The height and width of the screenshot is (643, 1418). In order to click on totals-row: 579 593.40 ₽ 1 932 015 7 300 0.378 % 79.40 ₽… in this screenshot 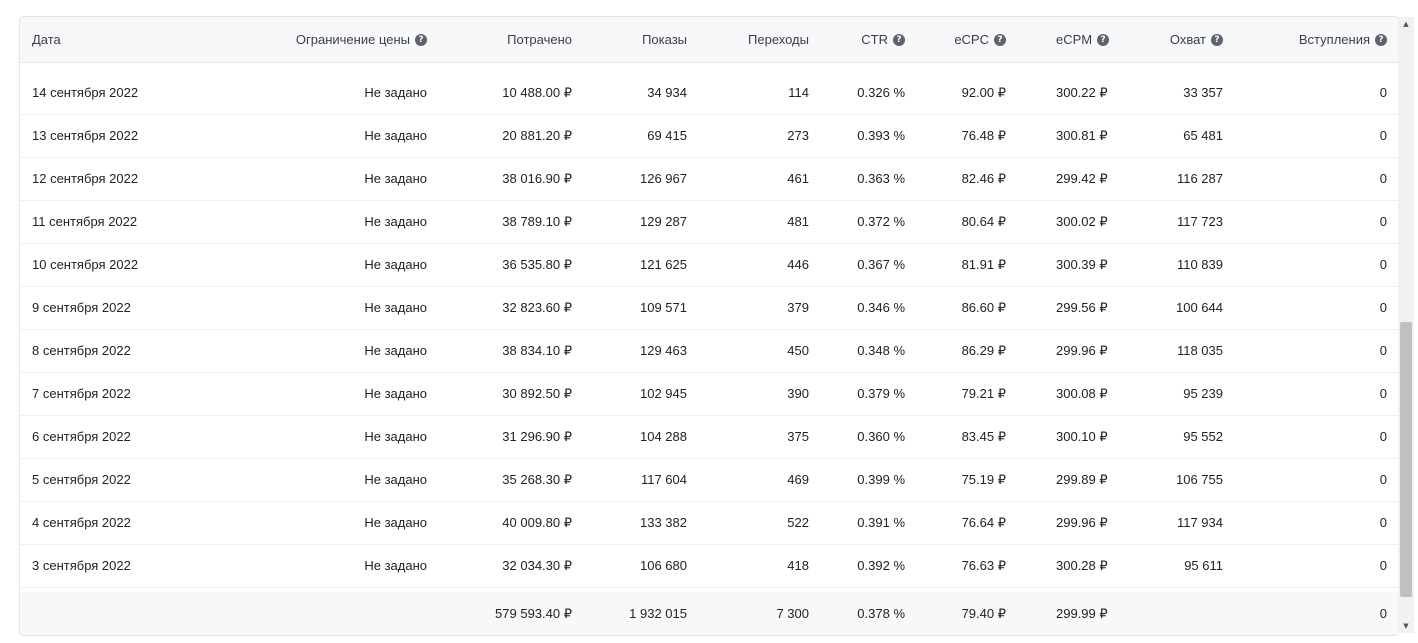, I will do `click(709, 613)`.